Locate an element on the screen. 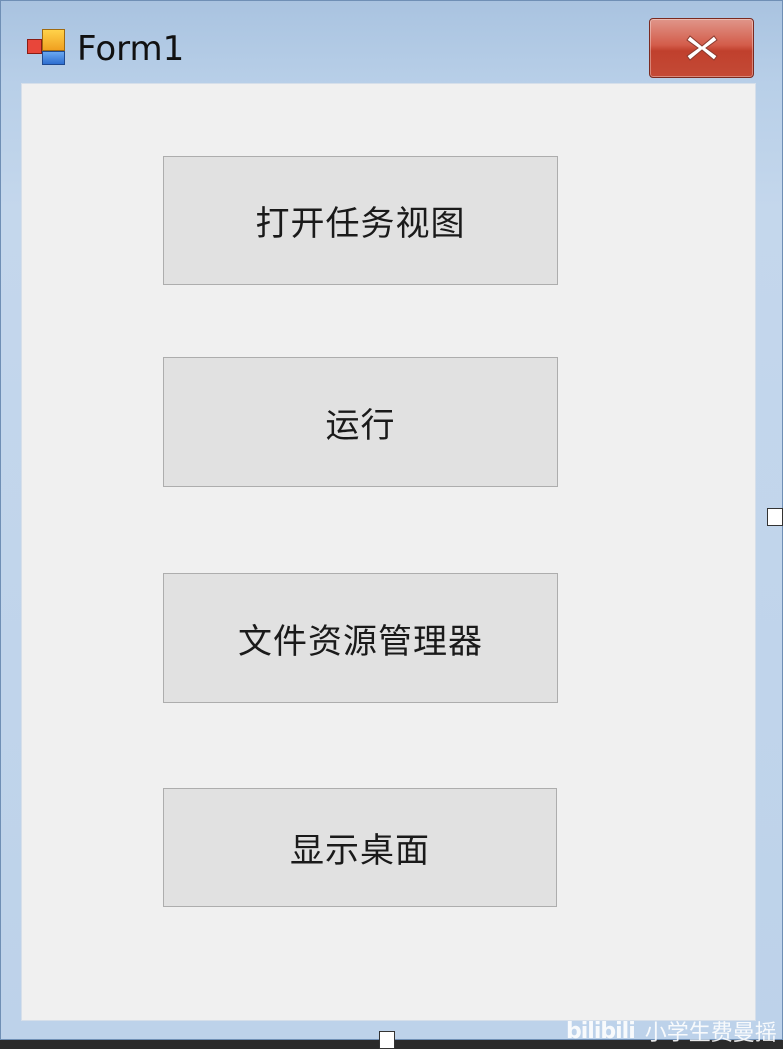 Image resolution: width=783 pixels, height=1049 pixels. watermark: bilibili 小学生费曼摇 is located at coordinates (671, 1031).